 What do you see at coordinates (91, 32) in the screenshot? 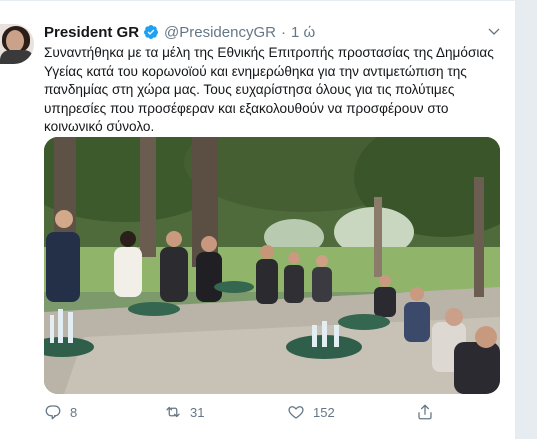
I see `display-name: President GR` at bounding box center [91, 32].